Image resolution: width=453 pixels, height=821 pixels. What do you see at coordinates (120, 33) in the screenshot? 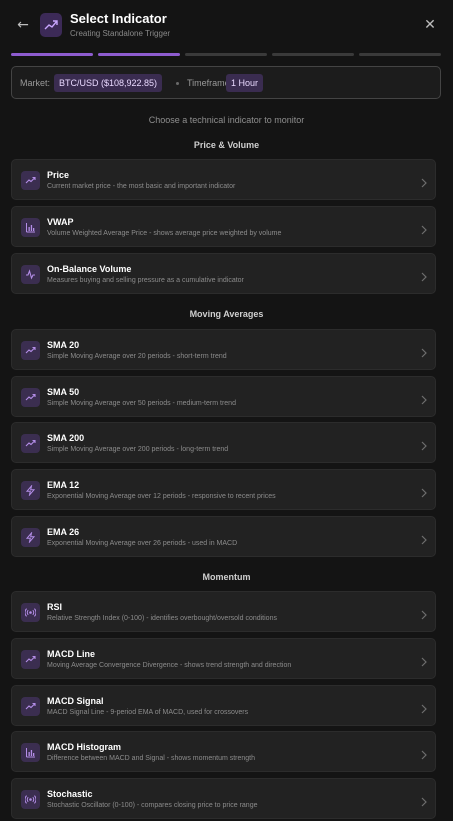
I see `page-subtitle: Creating Standalone Trigger` at bounding box center [120, 33].